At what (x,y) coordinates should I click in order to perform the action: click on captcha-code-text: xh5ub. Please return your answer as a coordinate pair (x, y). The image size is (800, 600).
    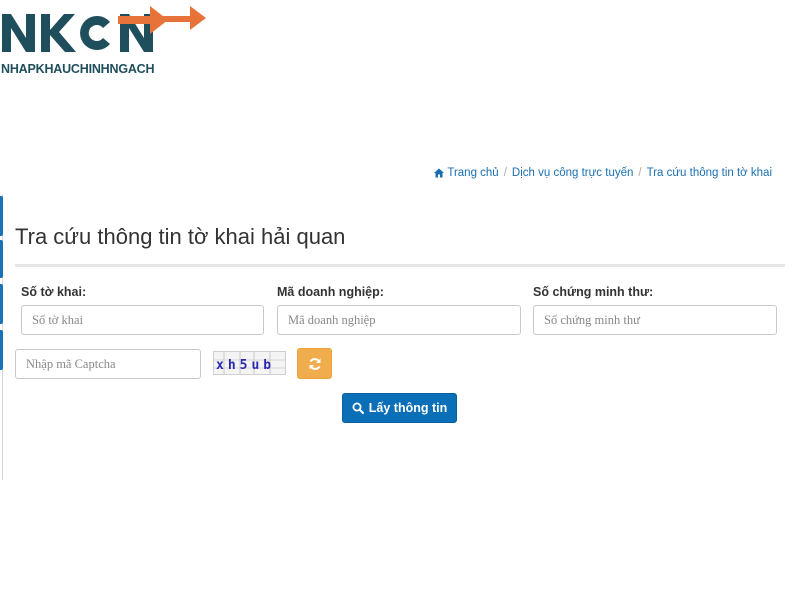
    Looking at the image, I should click on (245, 365).